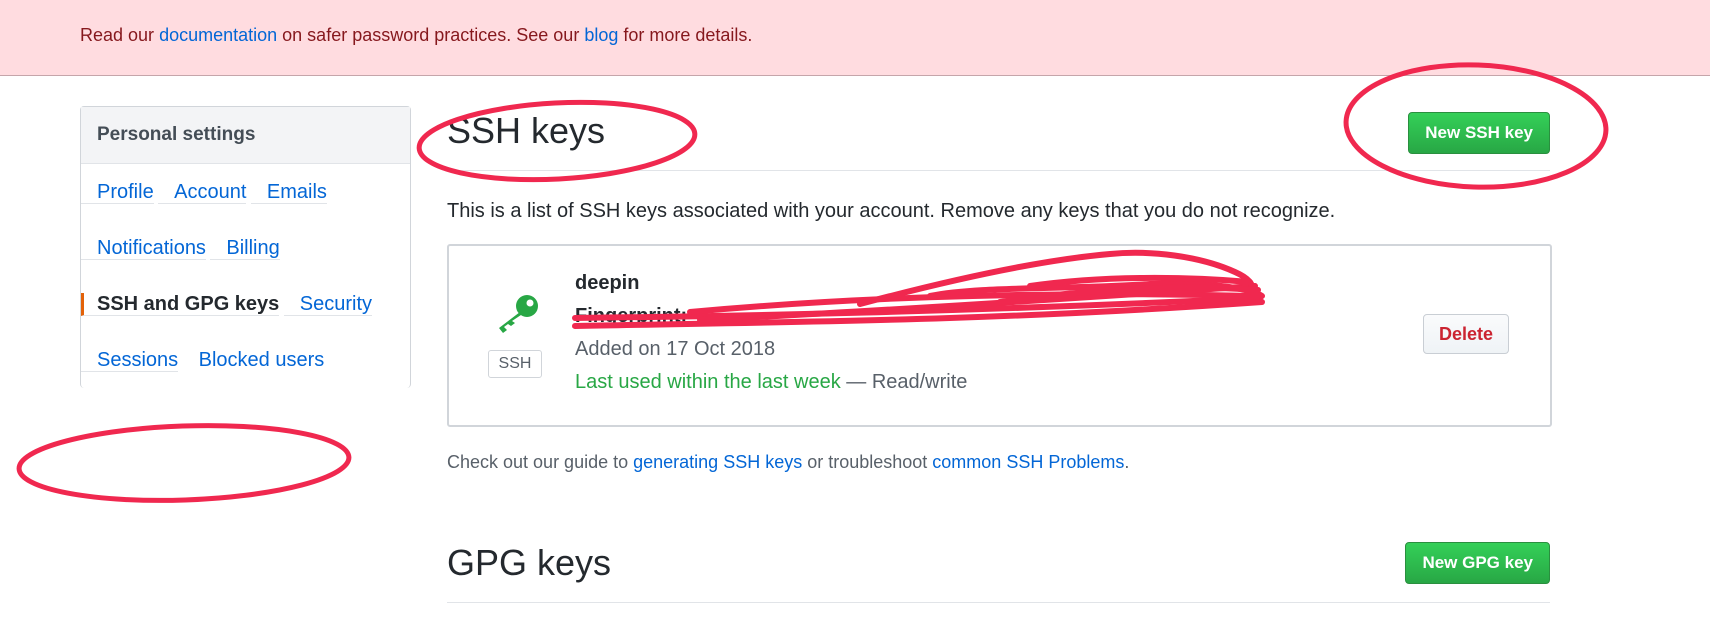  I want to click on gpg-divider, so click(998, 602).